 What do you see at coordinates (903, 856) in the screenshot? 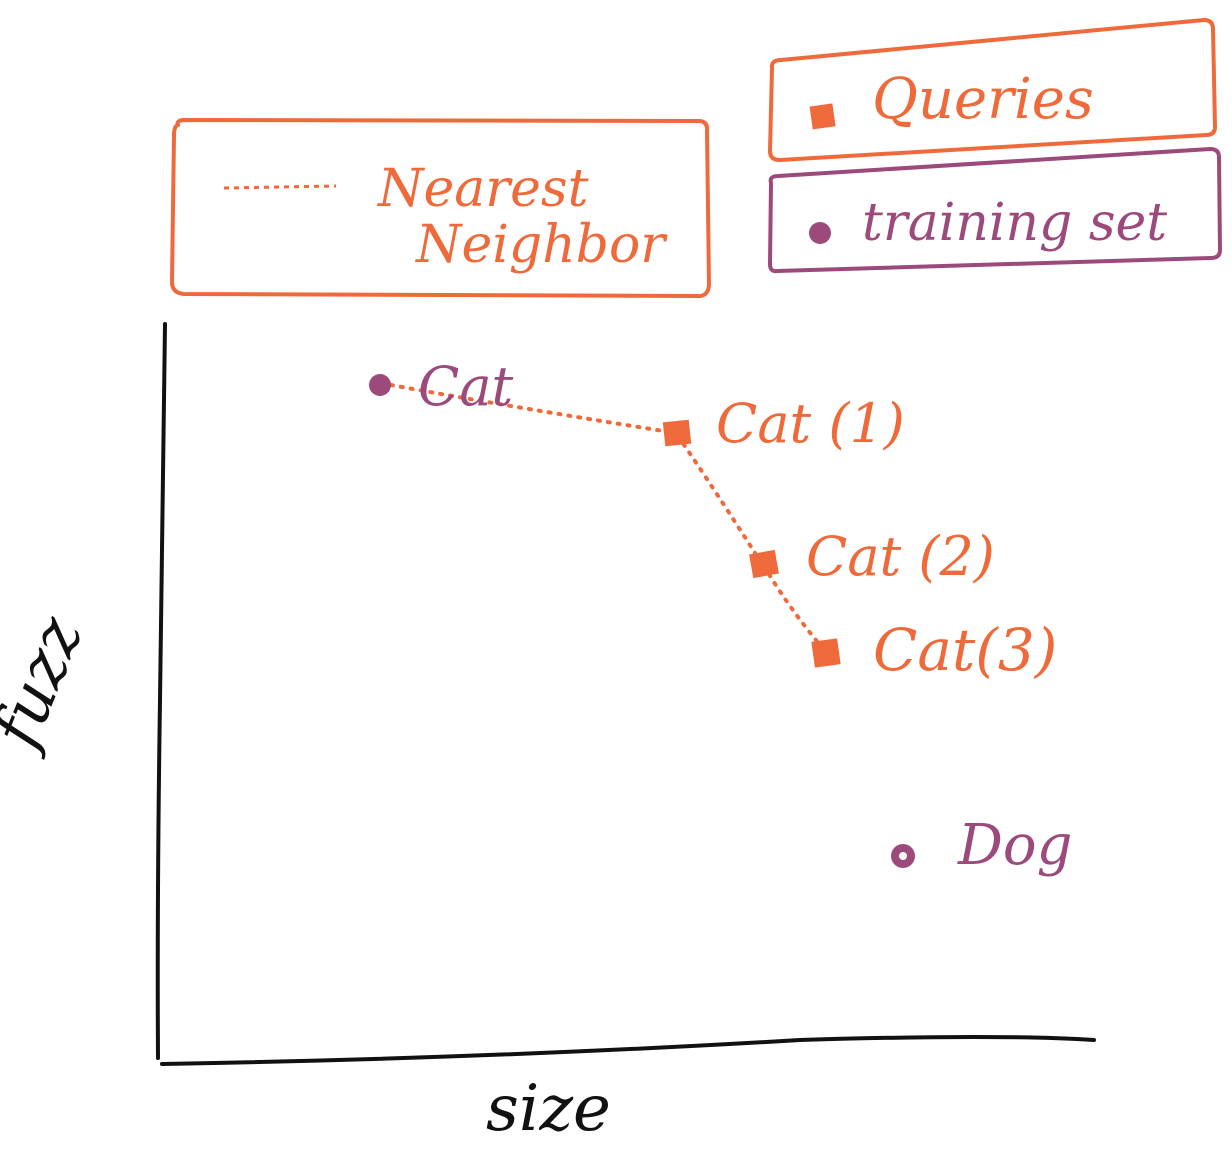
I see `training-marker-center` at bounding box center [903, 856].